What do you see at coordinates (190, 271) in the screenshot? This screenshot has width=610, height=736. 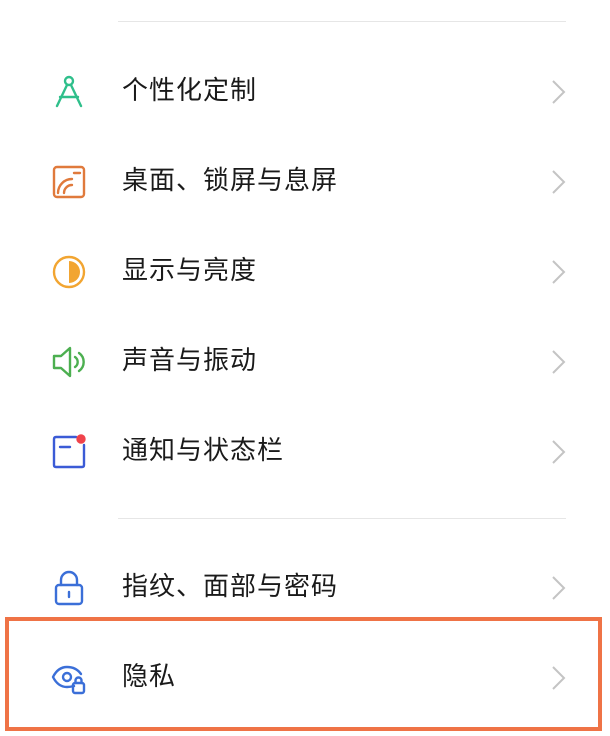 I see `settings-item-label: 显示与亮度` at bounding box center [190, 271].